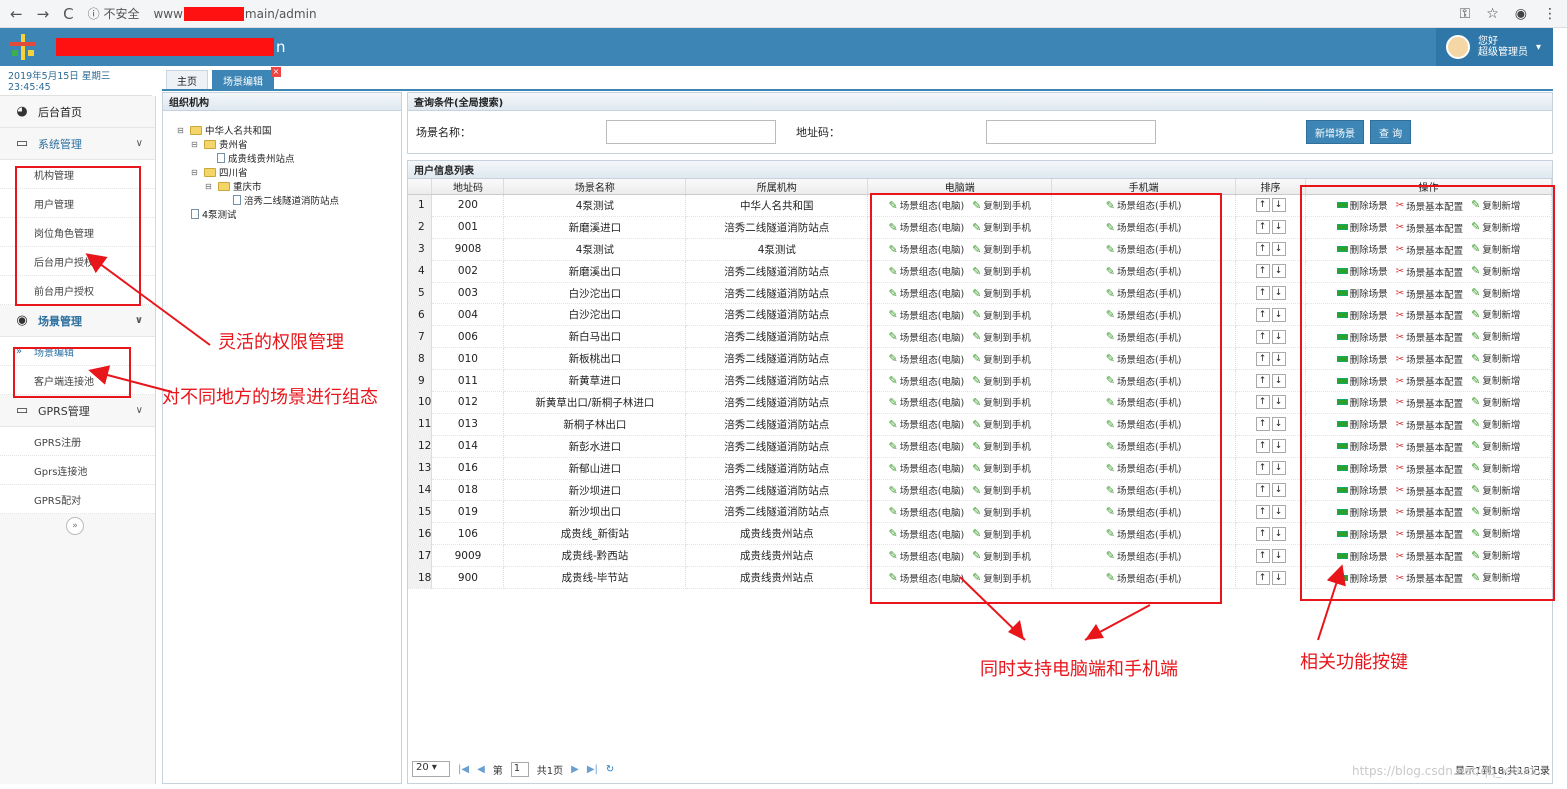 Image resolution: width=1567 pixels, height=789 pixels. I want to click on tree-node: 成贵线贵州站点, so click(289, 158).